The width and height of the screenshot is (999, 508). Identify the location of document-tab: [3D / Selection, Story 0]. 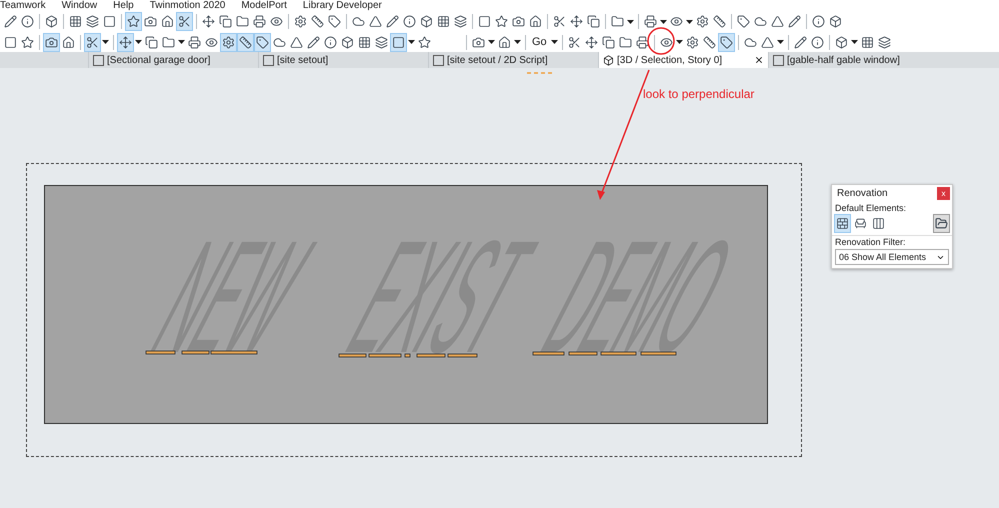
(683, 60).